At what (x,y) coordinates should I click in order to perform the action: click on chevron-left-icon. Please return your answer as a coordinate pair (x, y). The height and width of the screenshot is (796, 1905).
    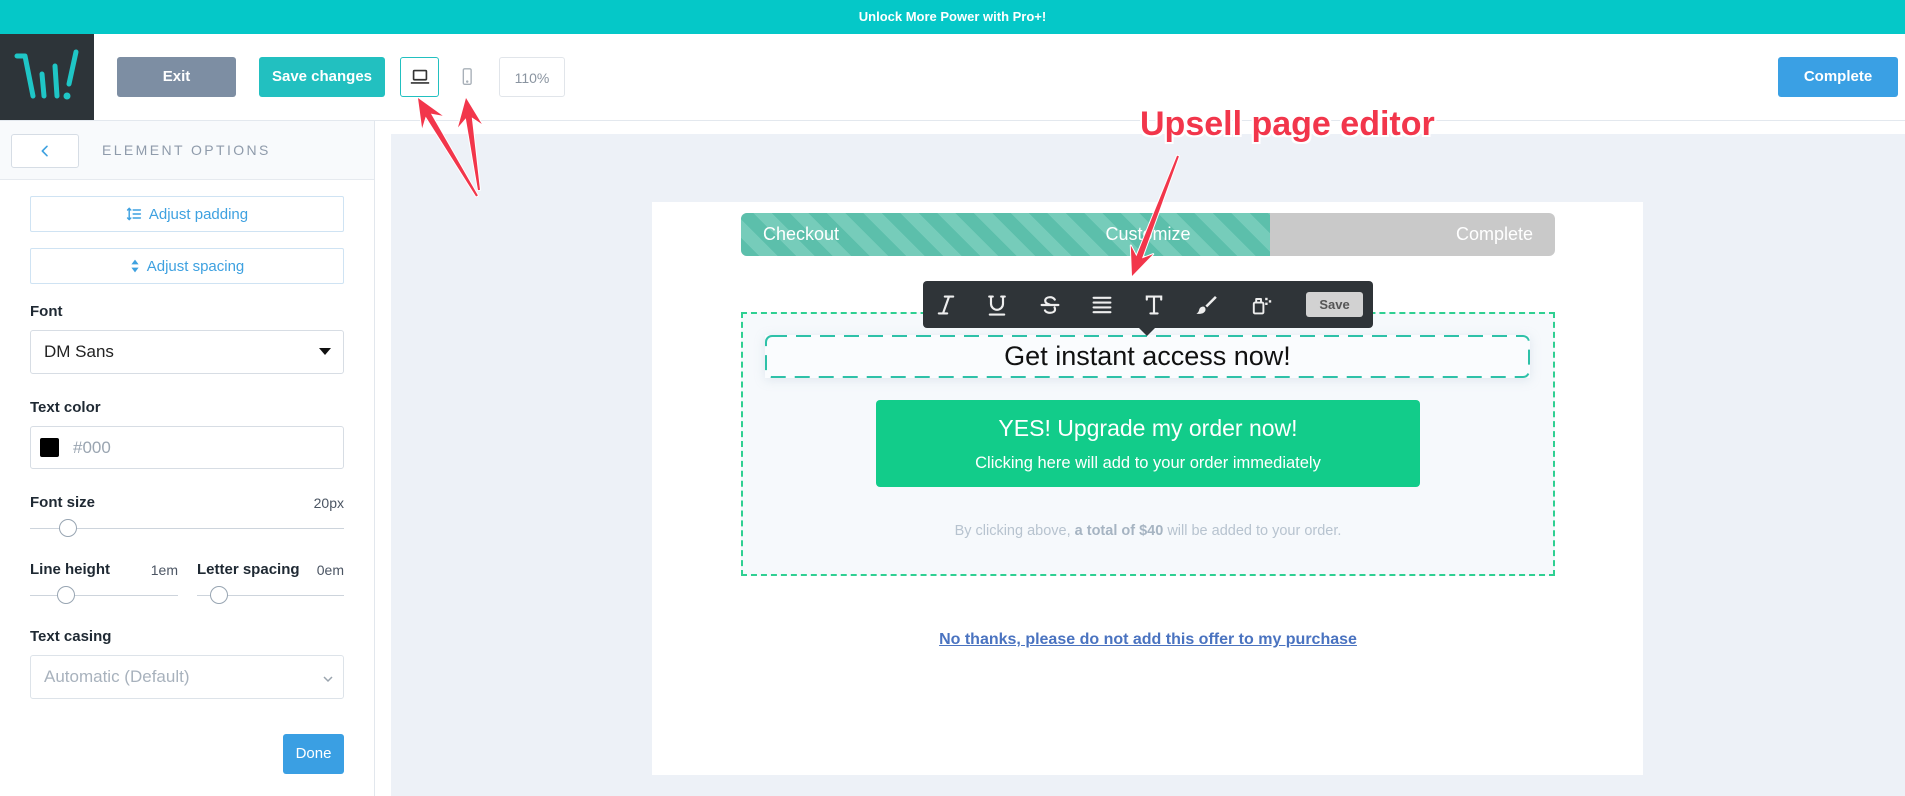
    Looking at the image, I should click on (44, 151).